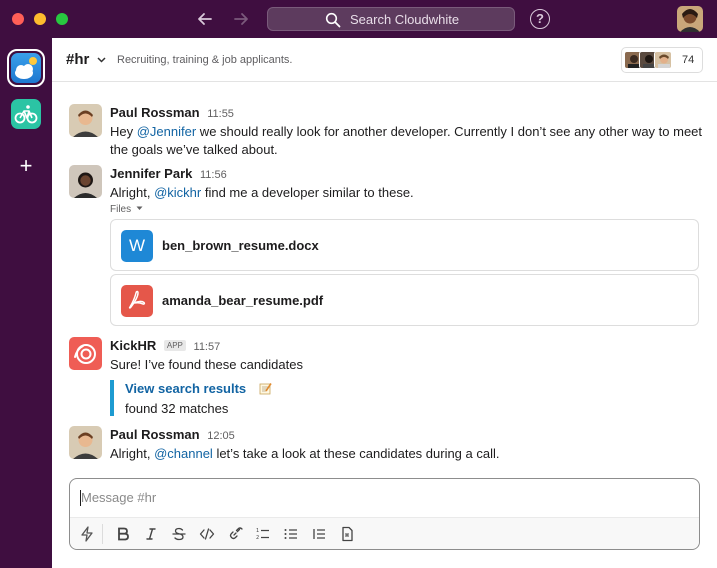 The height and width of the screenshot is (568, 717). I want to click on toolbar-divider, so click(102, 534).